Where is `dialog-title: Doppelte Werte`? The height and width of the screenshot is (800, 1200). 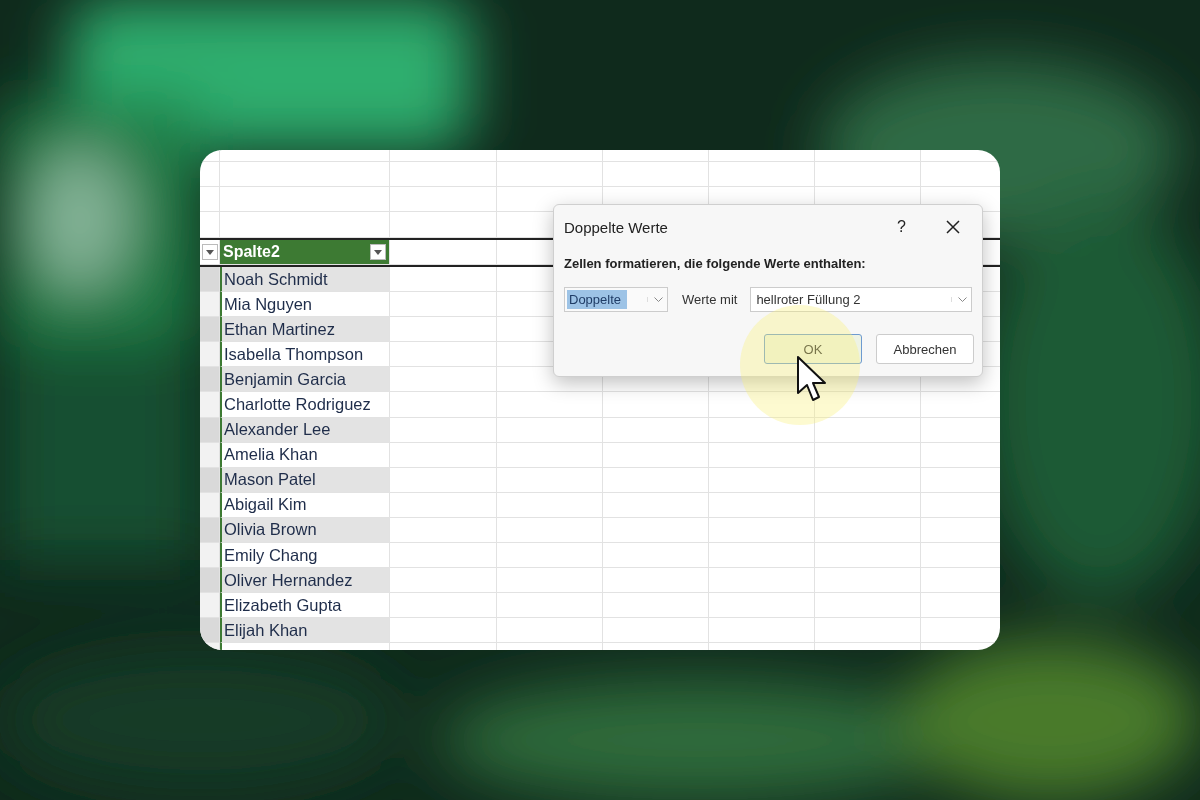
dialog-title: Doppelte Werte is located at coordinates (616, 227).